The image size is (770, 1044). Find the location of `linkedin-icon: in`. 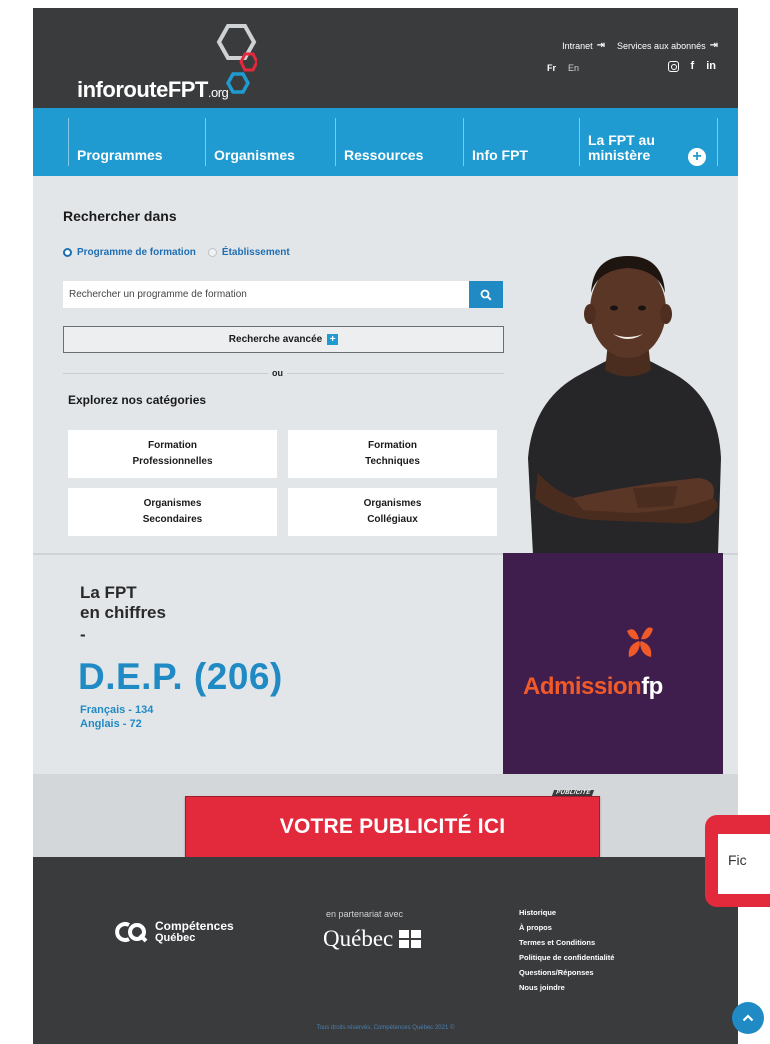

linkedin-icon: in is located at coordinates (711, 66).